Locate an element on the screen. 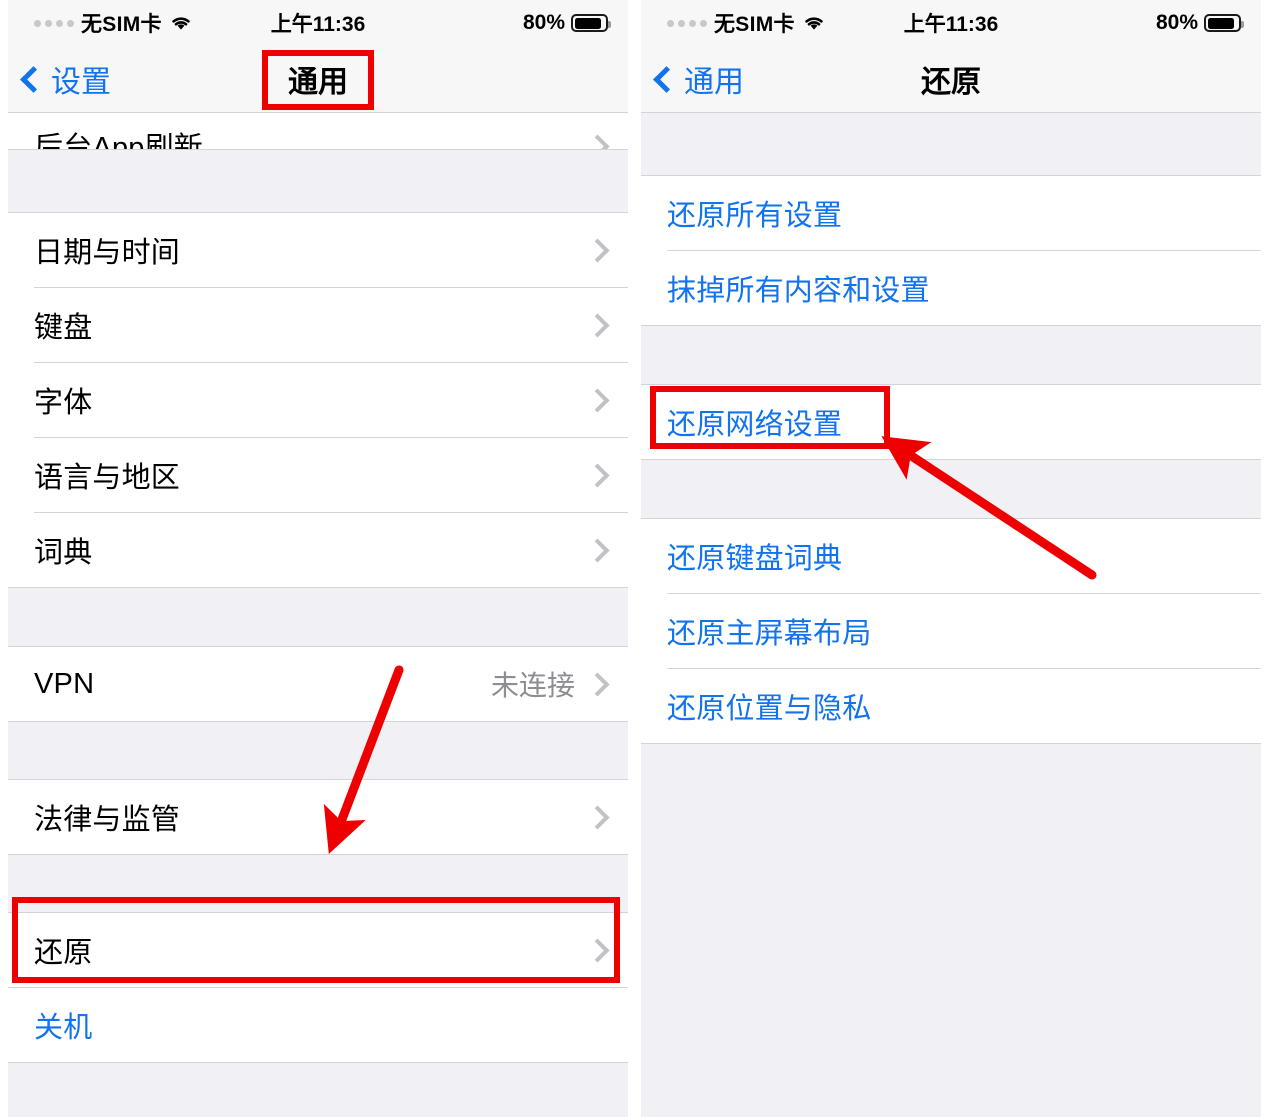  list-item-reset-location-privacy: 还原位置与隐私 is located at coordinates (951, 706).